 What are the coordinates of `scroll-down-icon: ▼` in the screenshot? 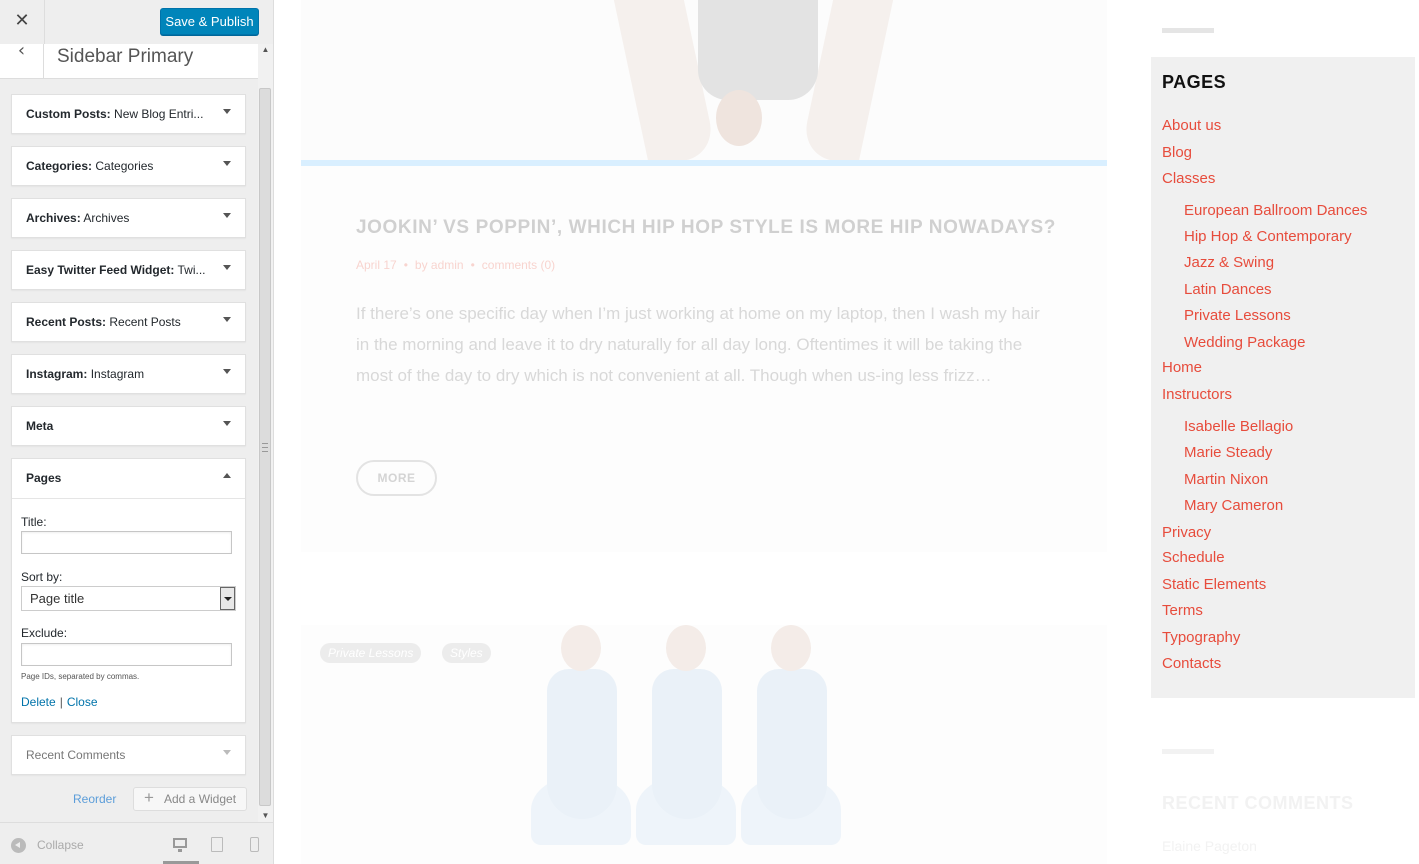 It's located at (265, 816).